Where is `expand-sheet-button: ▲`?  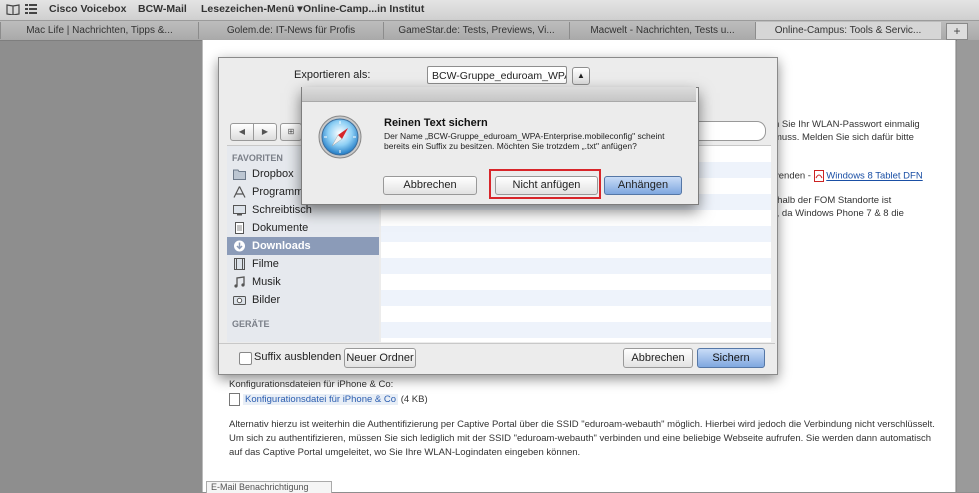 expand-sheet-button: ▲ is located at coordinates (581, 76).